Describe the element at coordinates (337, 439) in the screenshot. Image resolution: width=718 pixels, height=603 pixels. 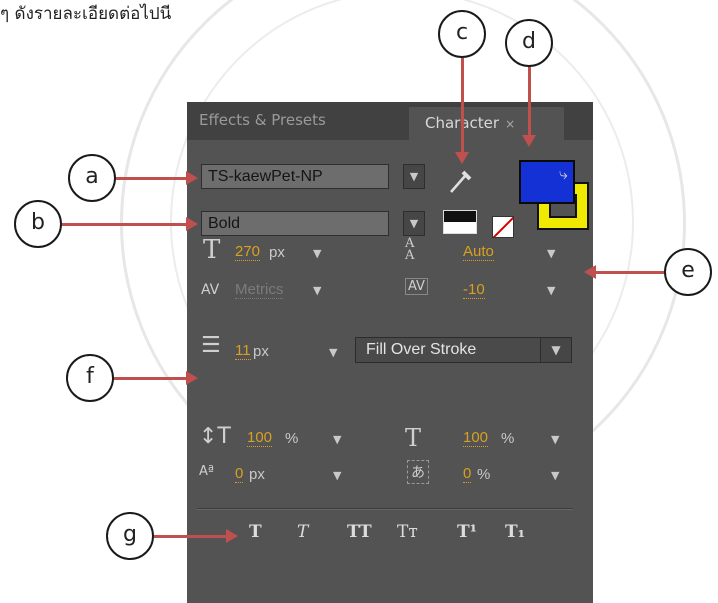
I see `vertical-scale-dropdown: ▼` at that location.